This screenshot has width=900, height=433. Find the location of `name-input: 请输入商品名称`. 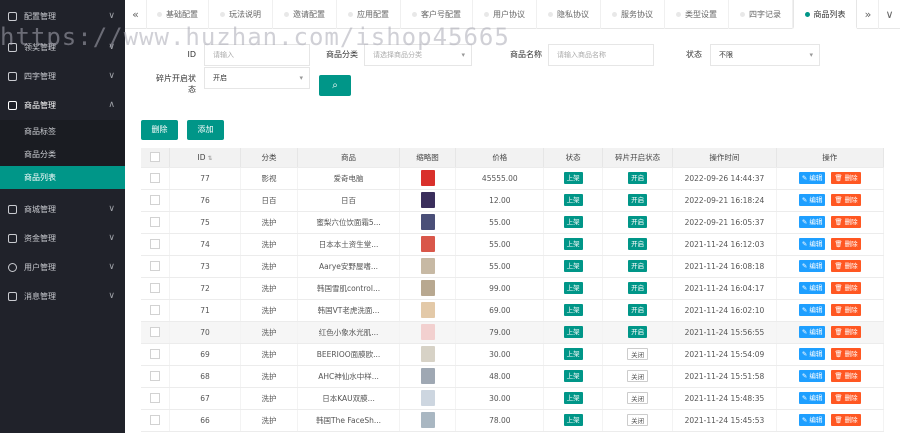

name-input: 请输入商品名称 is located at coordinates (601, 55).